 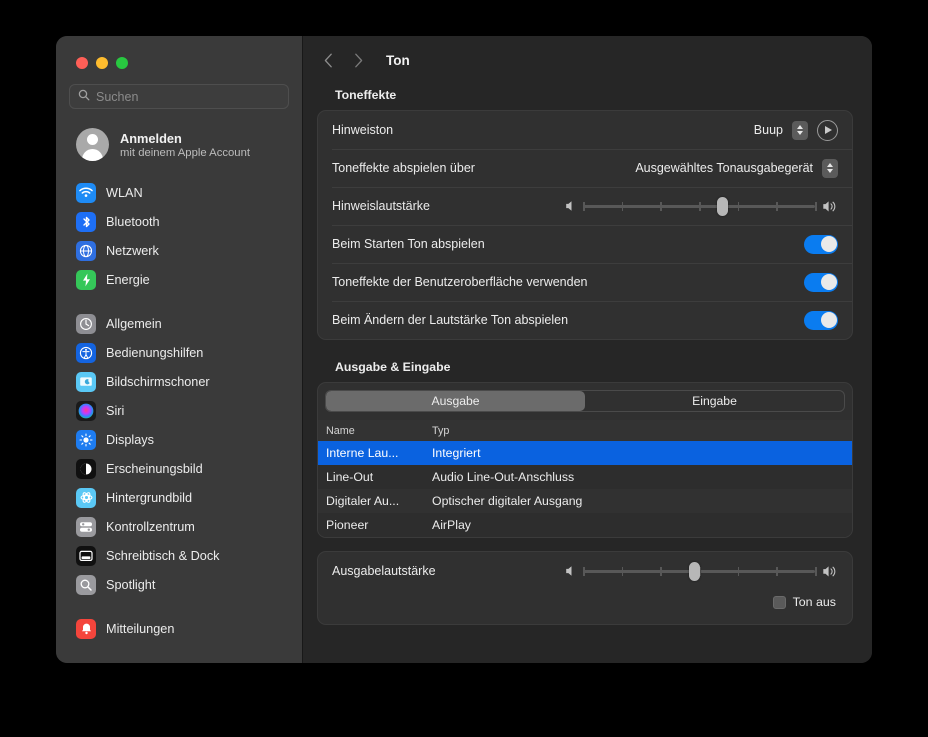 I want to click on alert-sound-popup-button, so click(x=800, y=130).